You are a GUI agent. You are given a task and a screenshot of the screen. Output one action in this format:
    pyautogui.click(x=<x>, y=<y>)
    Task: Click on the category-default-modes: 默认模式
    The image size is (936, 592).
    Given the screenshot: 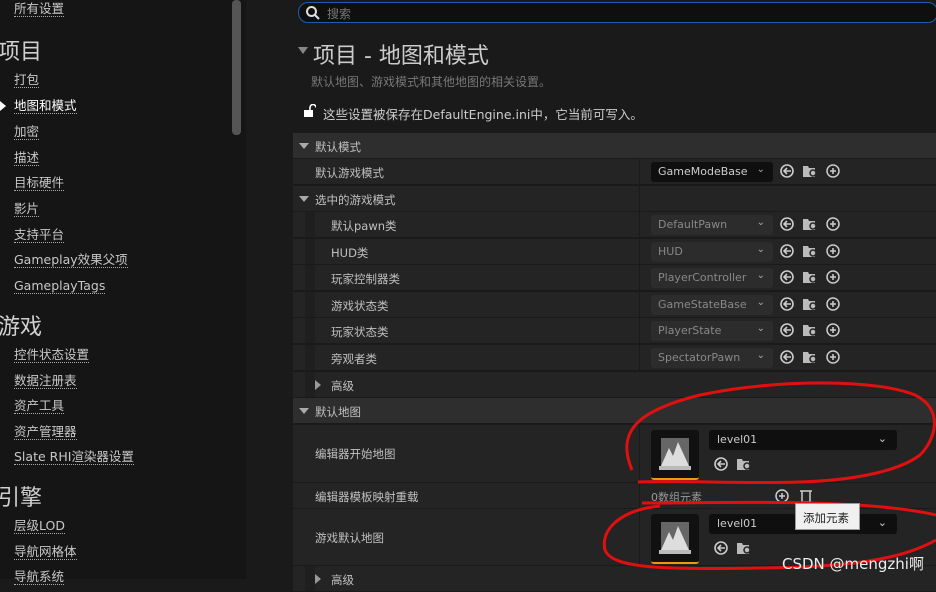 What is the action you would take?
    pyautogui.click(x=614, y=146)
    